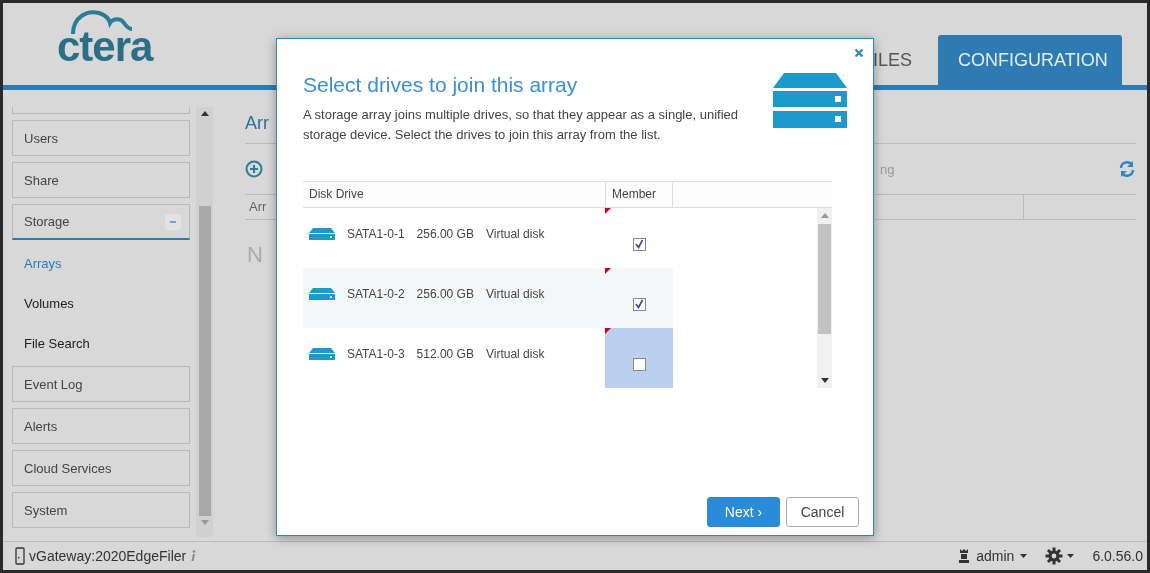  Describe the element at coordinates (101, 110) in the screenshot. I see `sidebar-item` at that location.